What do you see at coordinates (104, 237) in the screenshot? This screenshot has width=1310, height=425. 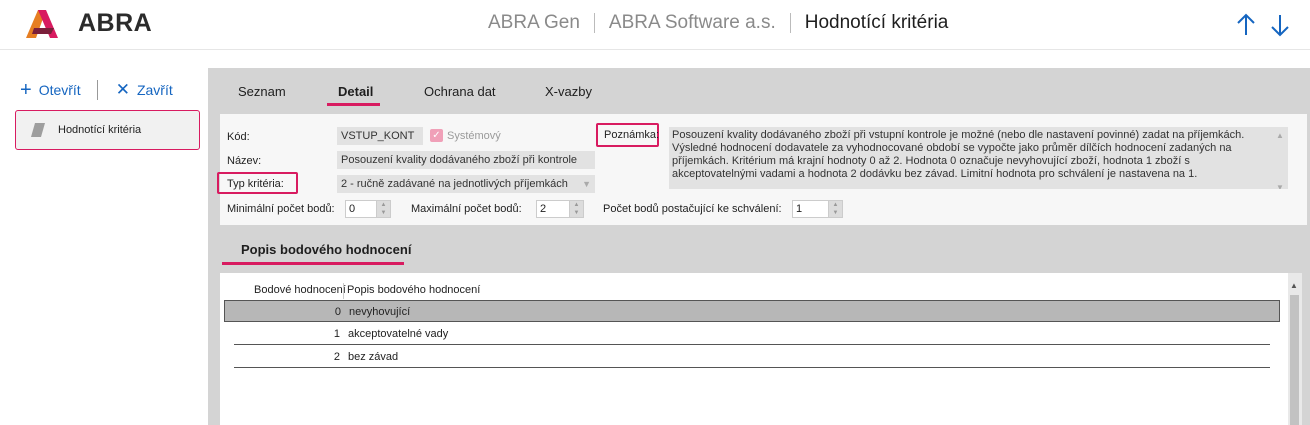 I see `left-panel: + Otevřít ✕ Zavřít Hodnotící kritéria` at bounding box center [104, 237].